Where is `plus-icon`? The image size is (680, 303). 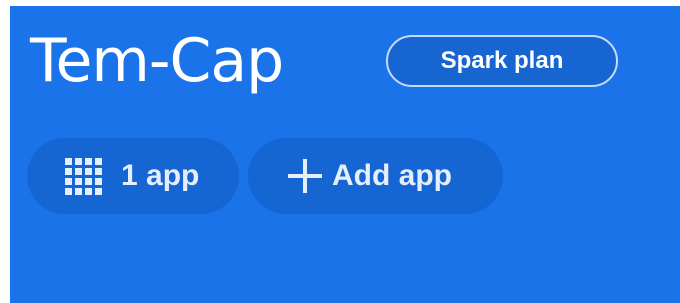
plus-icon is located at coordinates (305, 176).